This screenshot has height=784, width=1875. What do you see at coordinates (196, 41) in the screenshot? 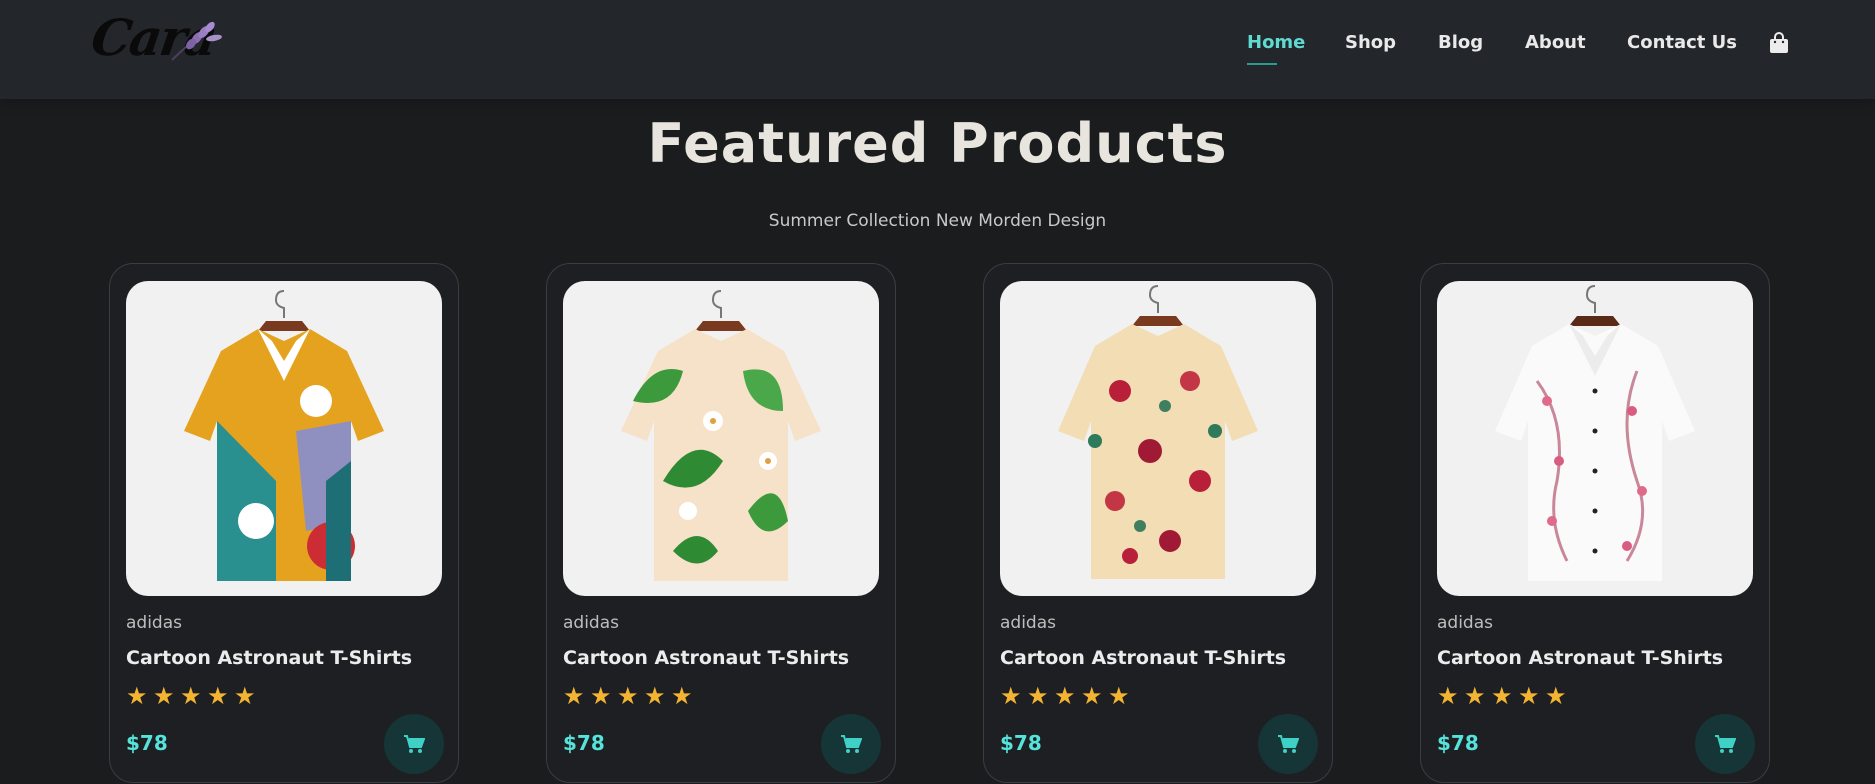
I see `lavender-sprig-icon` at bounding box center [196, 41].